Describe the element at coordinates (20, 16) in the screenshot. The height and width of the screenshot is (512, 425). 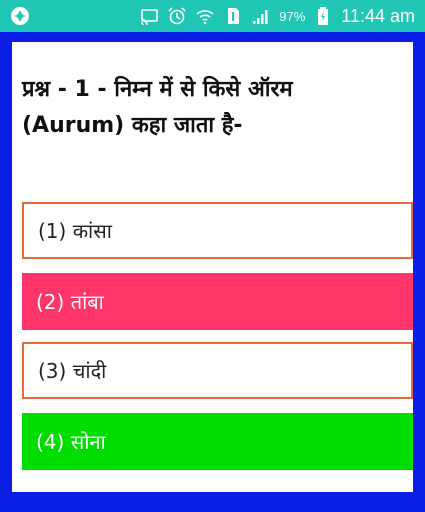
I see `app-icon` at that location.